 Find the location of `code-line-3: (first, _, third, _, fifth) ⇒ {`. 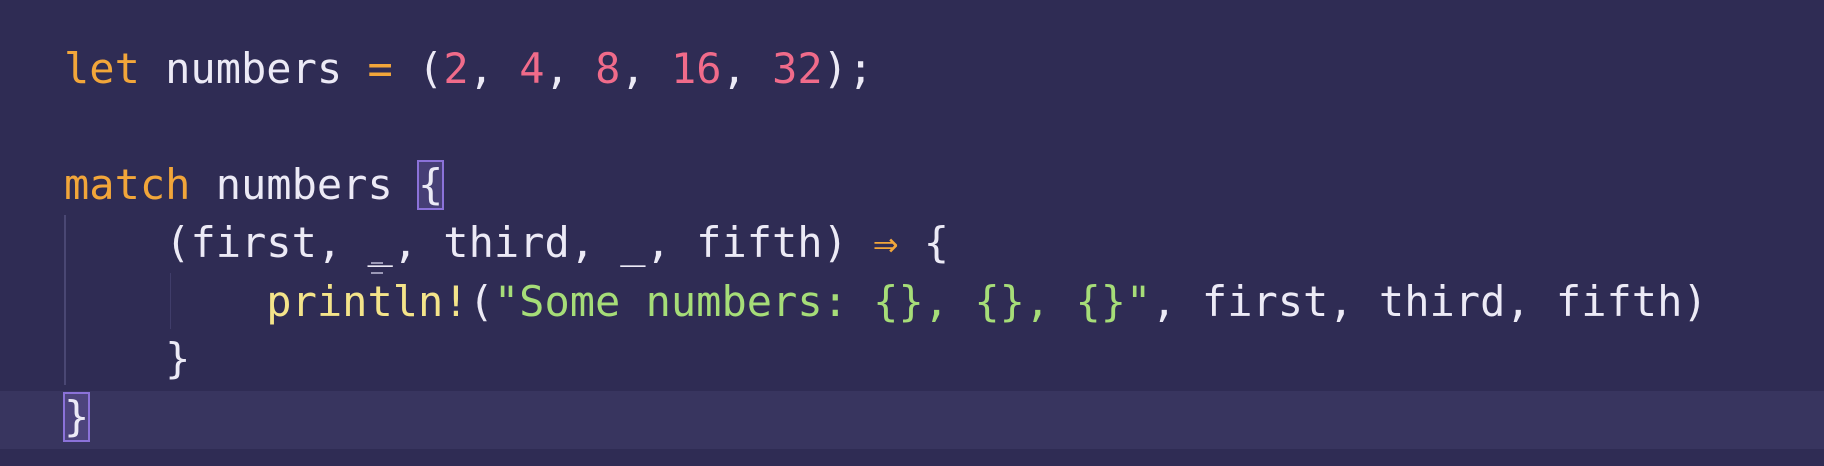

code-line-3: (first, _, third, _, fifth) ⇒ { is located at coordinates (506, 243).